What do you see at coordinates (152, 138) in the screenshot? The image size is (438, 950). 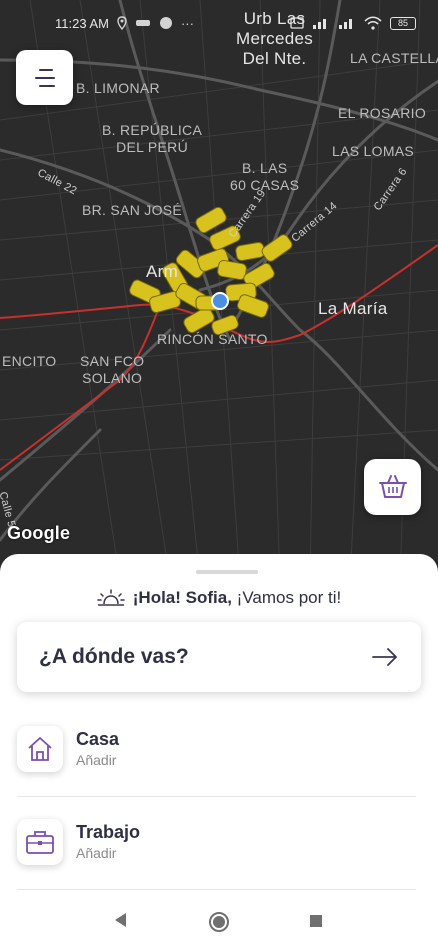 I see `map-label-b-republica: B. REPÚBLICA DEL PERÚ` at bounding box center [152, 138].